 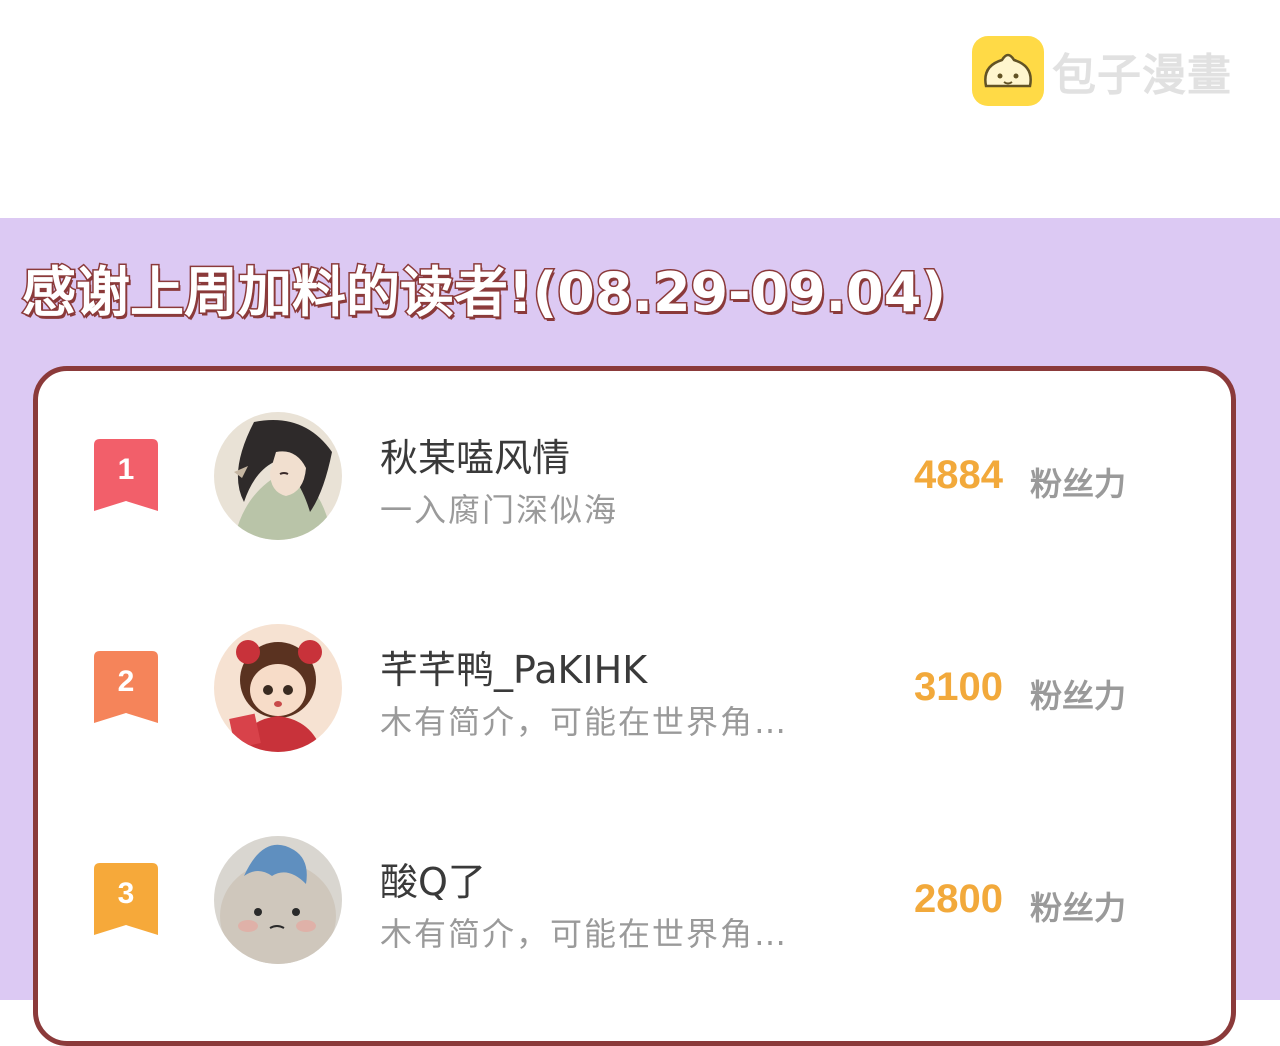 I want to click on rank-number: 2, so click(x=126, y=681).